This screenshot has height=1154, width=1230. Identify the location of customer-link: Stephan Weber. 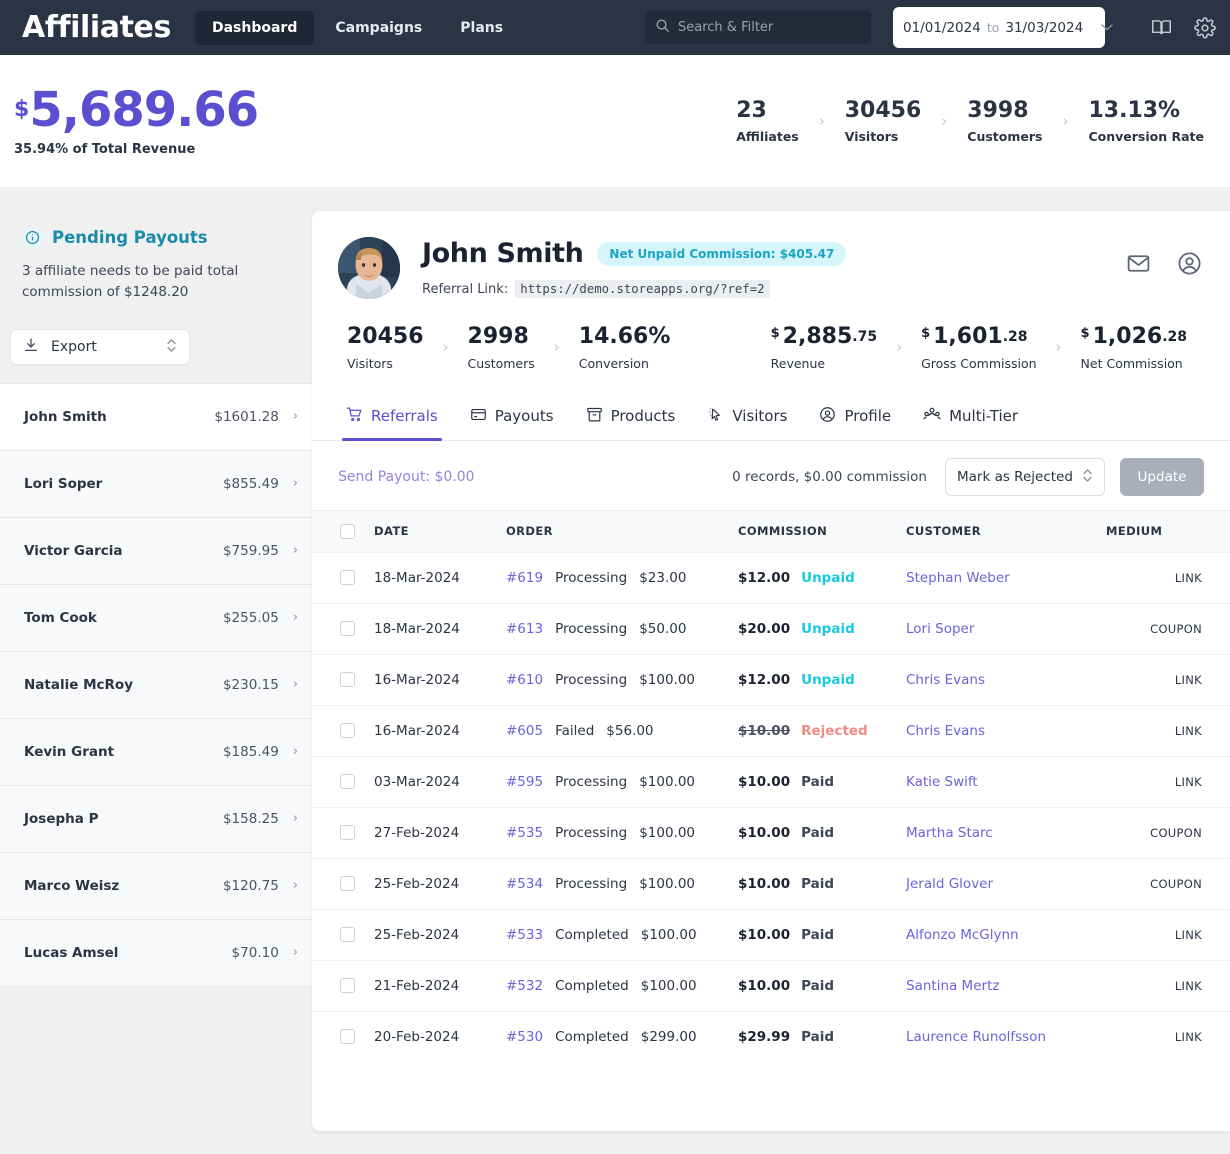
(958, 578).